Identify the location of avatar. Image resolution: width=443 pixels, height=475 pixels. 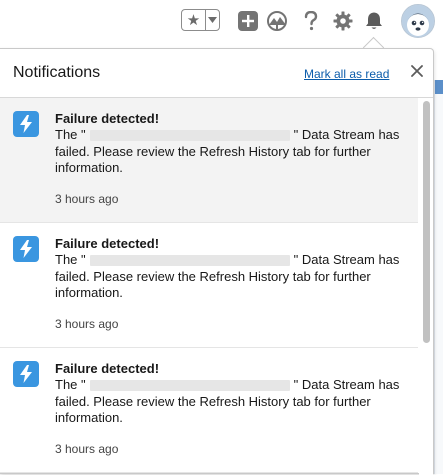
(418, 21).